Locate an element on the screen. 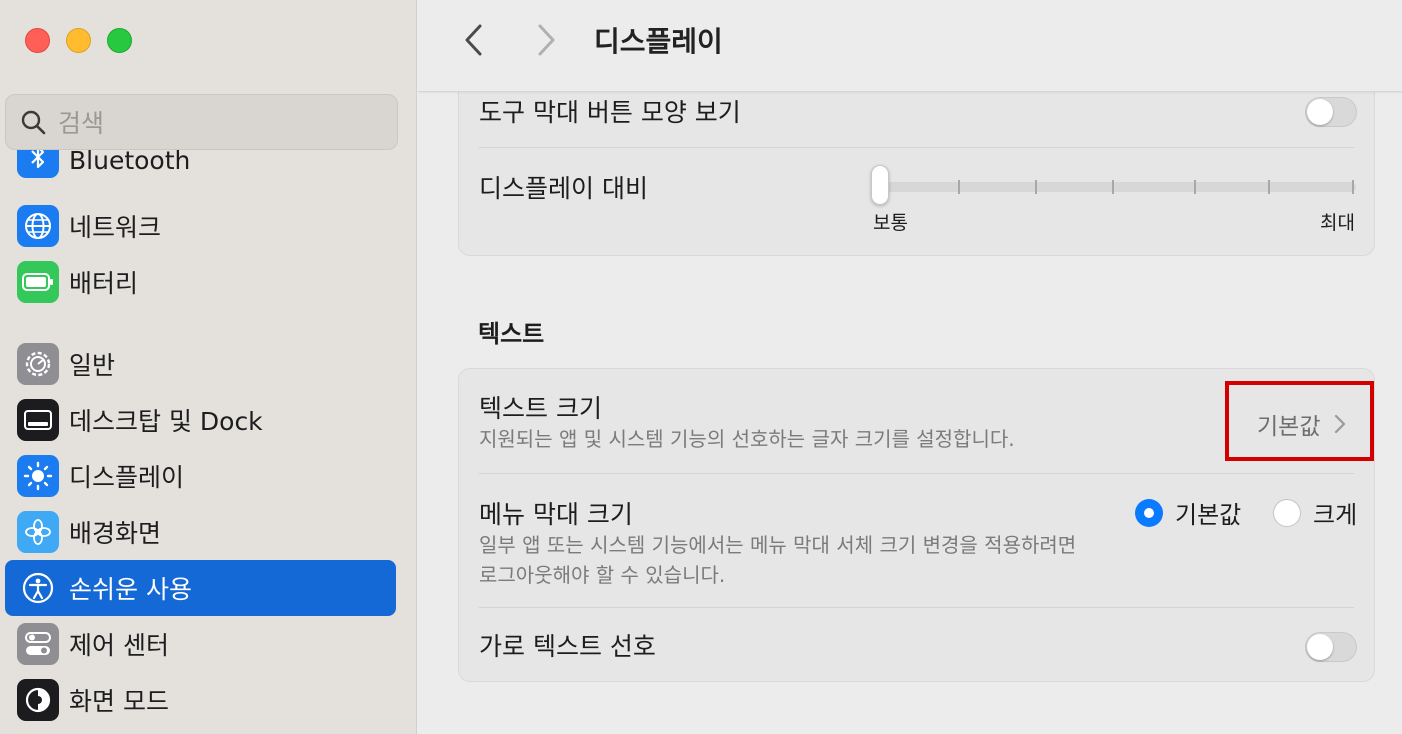 This screenshot has height=734, width=1402. sidebar-item-label: Bluetooth is located at coordinates (130, 162).